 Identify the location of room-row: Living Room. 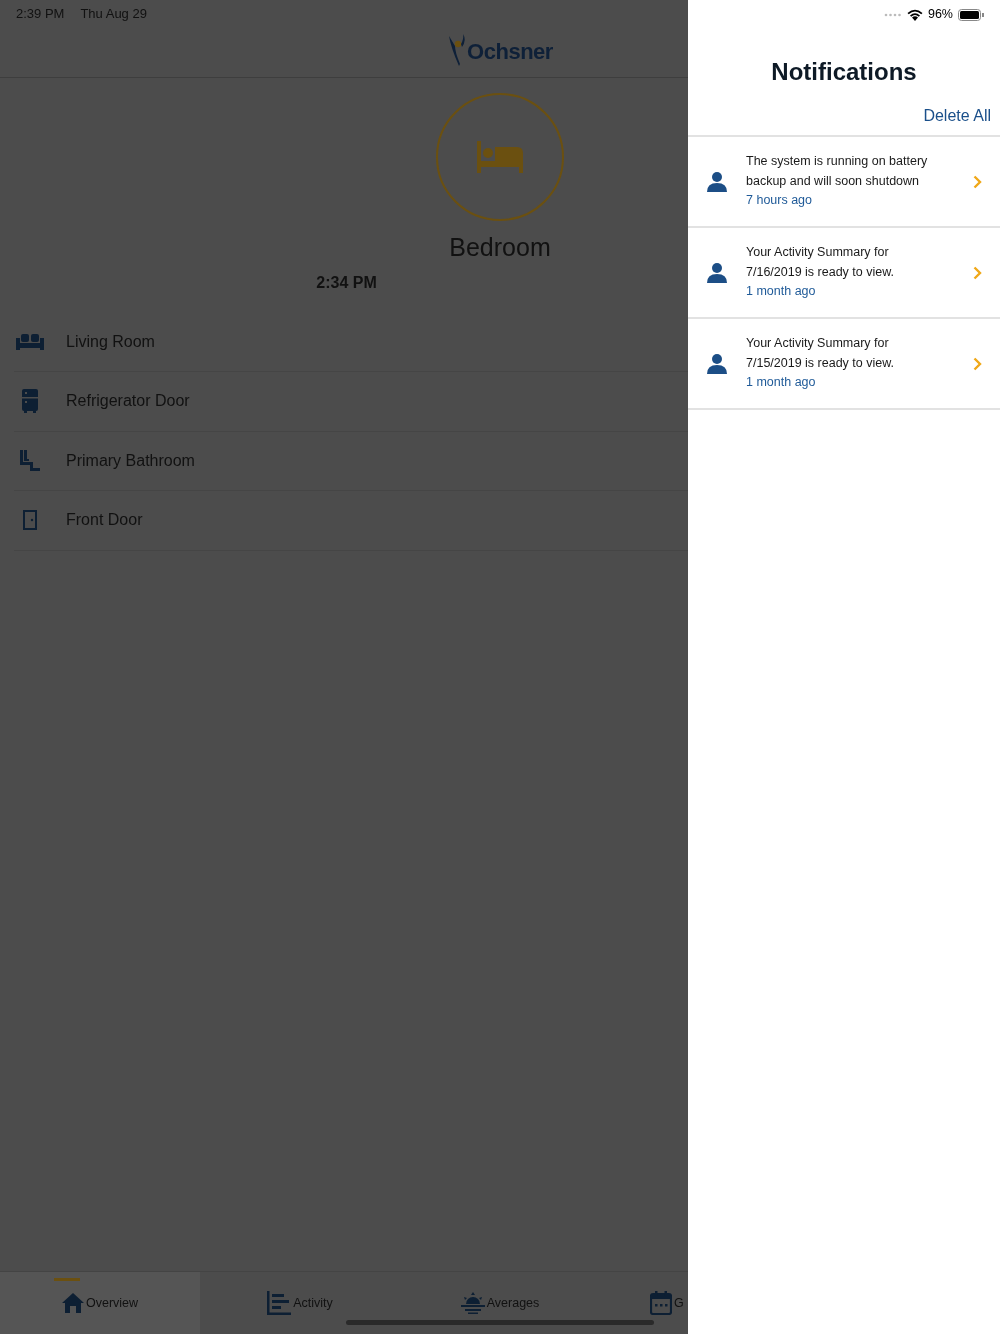
(351, 342).